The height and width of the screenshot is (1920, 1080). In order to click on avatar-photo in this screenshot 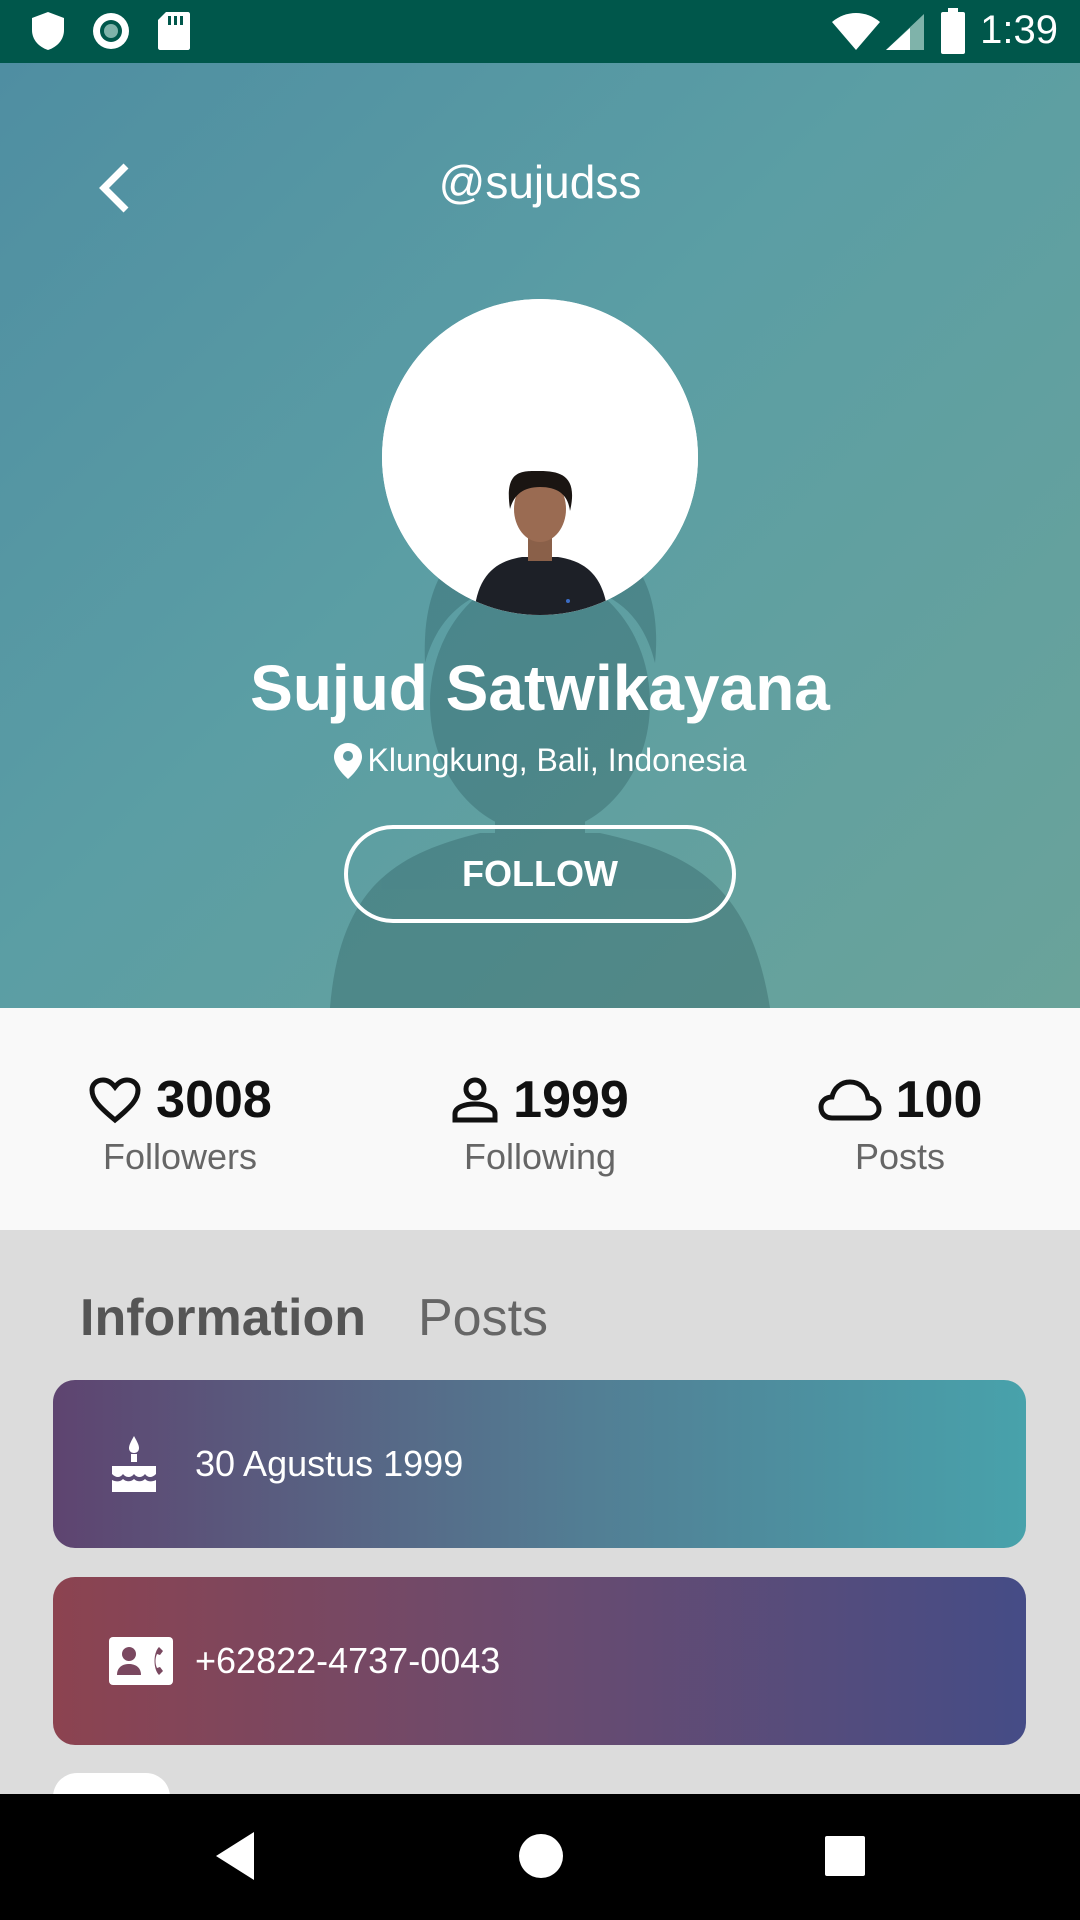, I will do `click(540, 457)`.